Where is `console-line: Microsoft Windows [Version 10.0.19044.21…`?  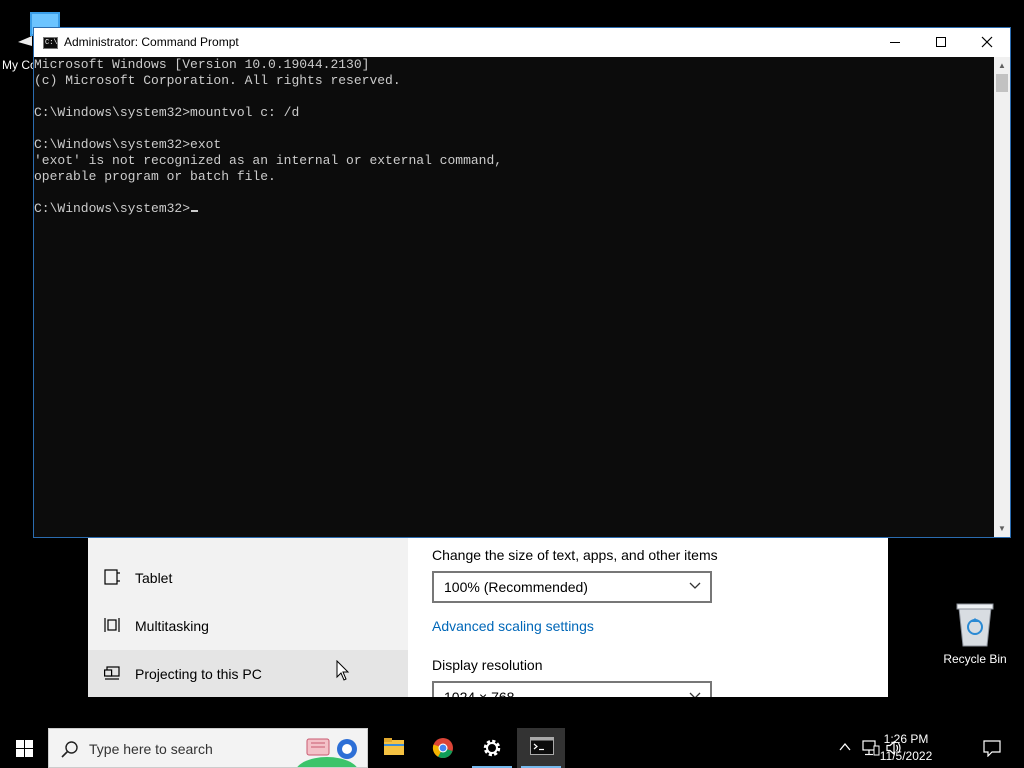 console-line: Microsoft Windows [Version 10.0.19044.21… is located at coordinates (202, 64).